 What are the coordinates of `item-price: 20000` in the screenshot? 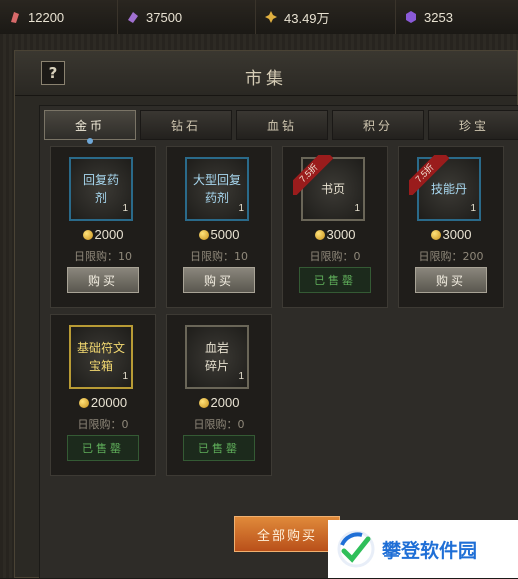 It's located at (103, 402).